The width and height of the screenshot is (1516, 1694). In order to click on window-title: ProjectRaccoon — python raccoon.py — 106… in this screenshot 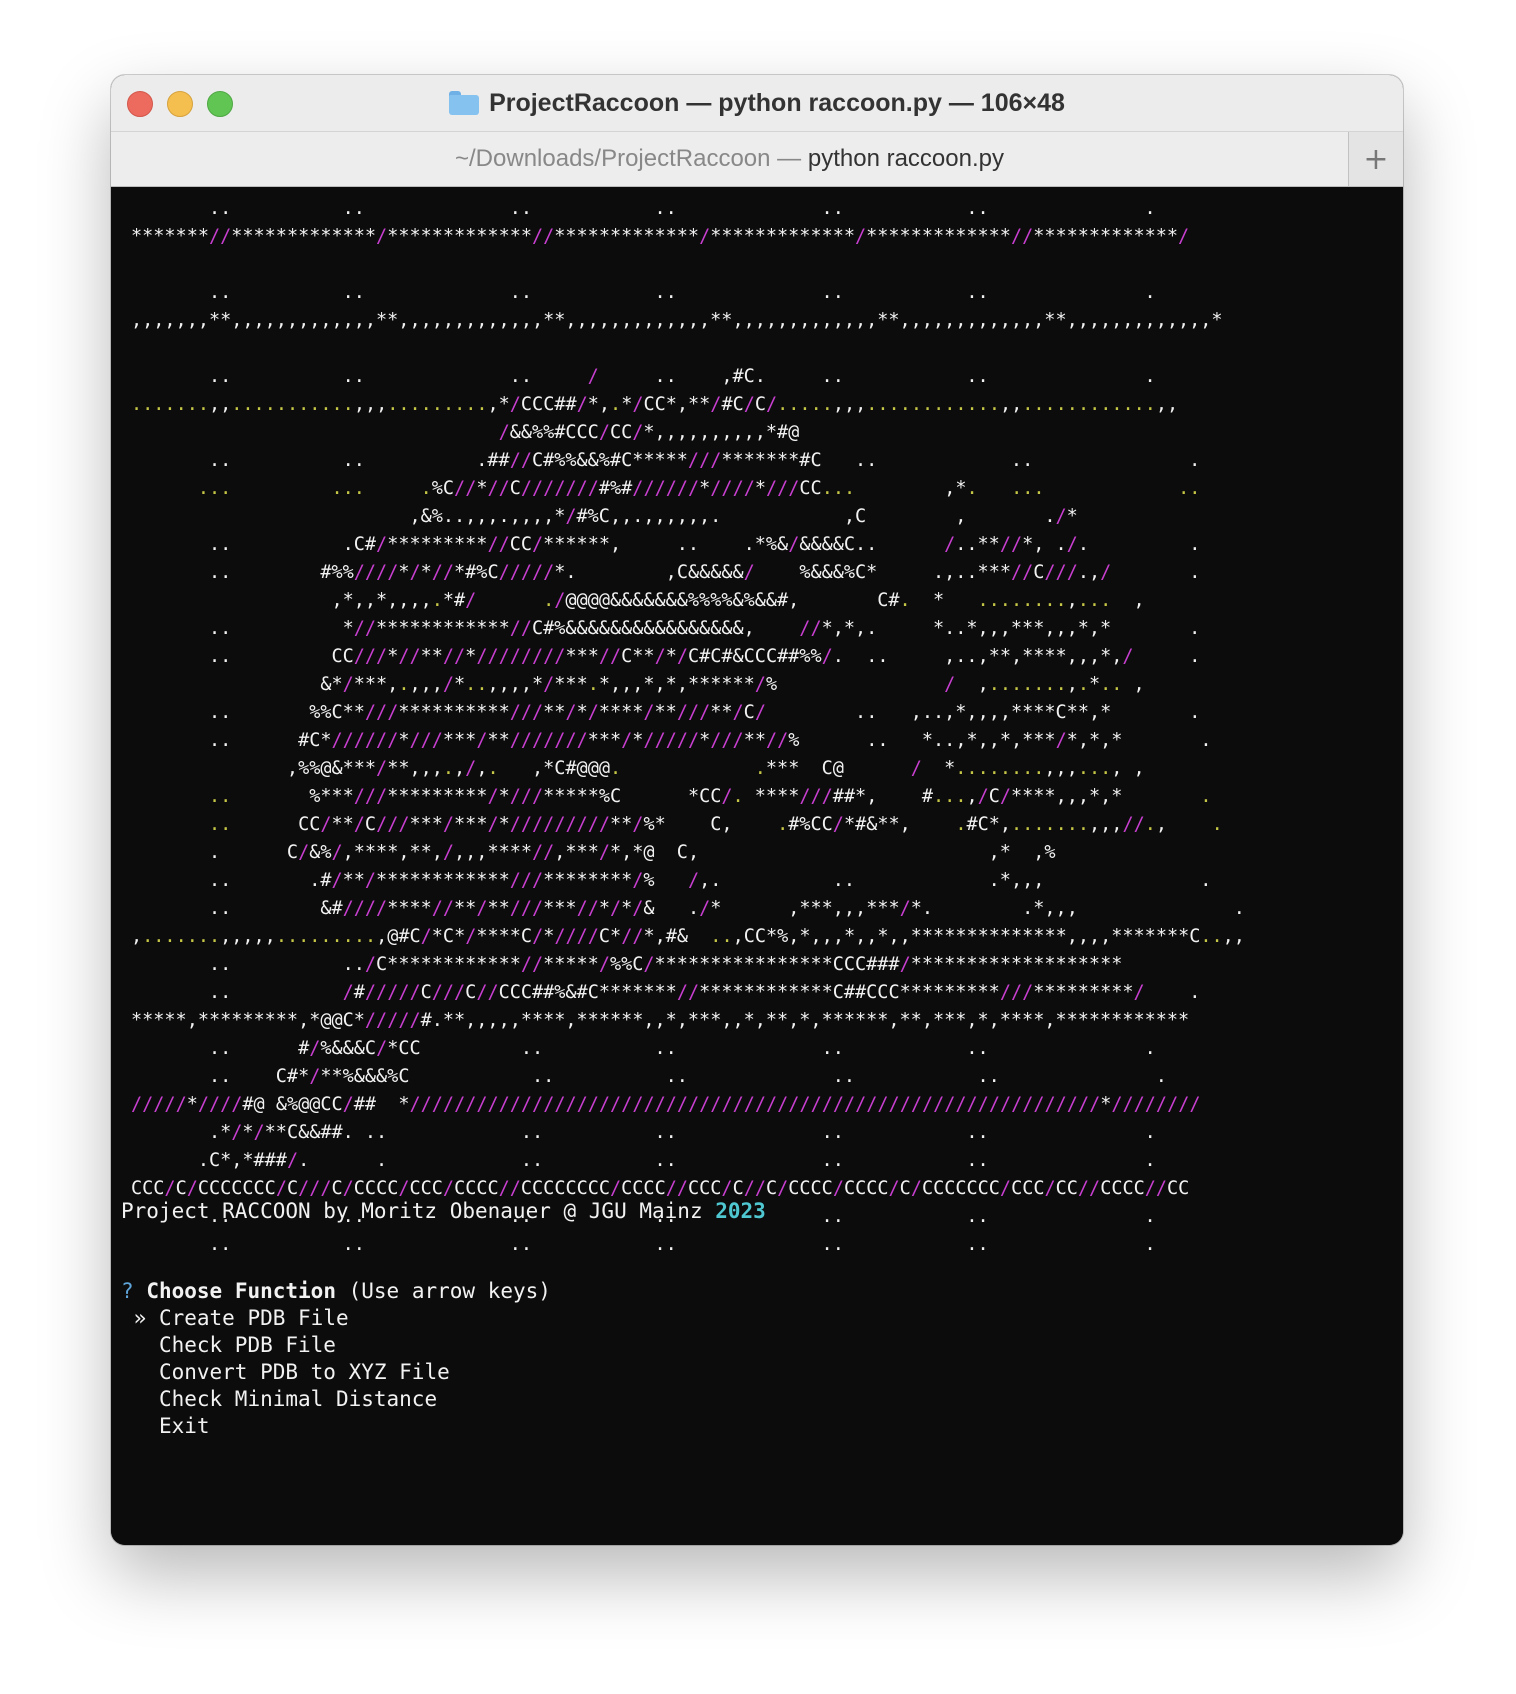, I will do `click(777, 102)`.